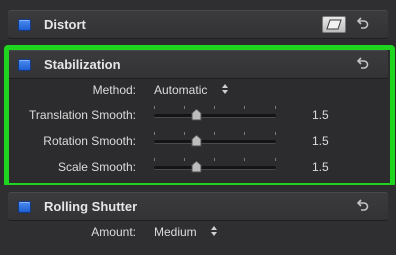 The image size is (396, 255). Describe the element at coordinates (225, 89) in the screenshot. I see `method-updown-arrows-icon` at that location.